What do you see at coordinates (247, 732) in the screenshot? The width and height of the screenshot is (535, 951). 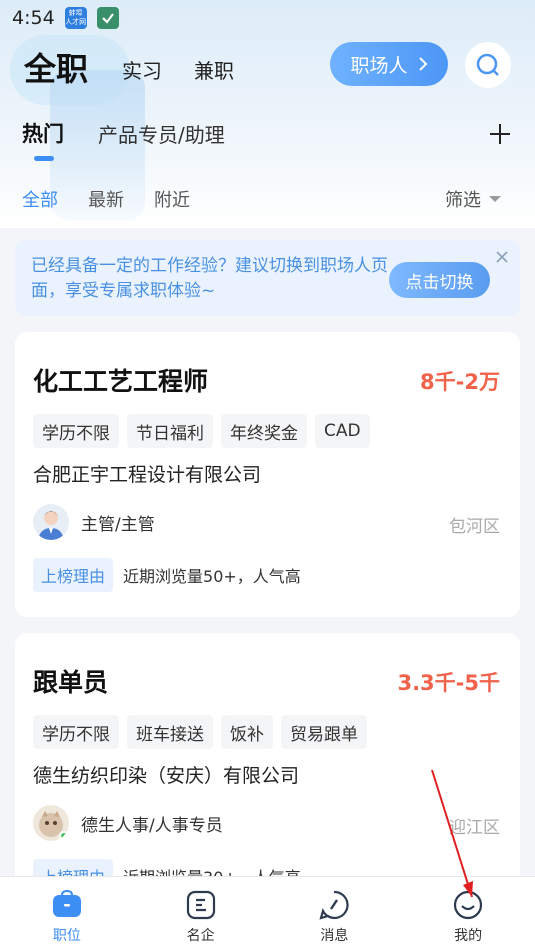 I see `job-tag: 饭补` at bounding box center [247, 732].